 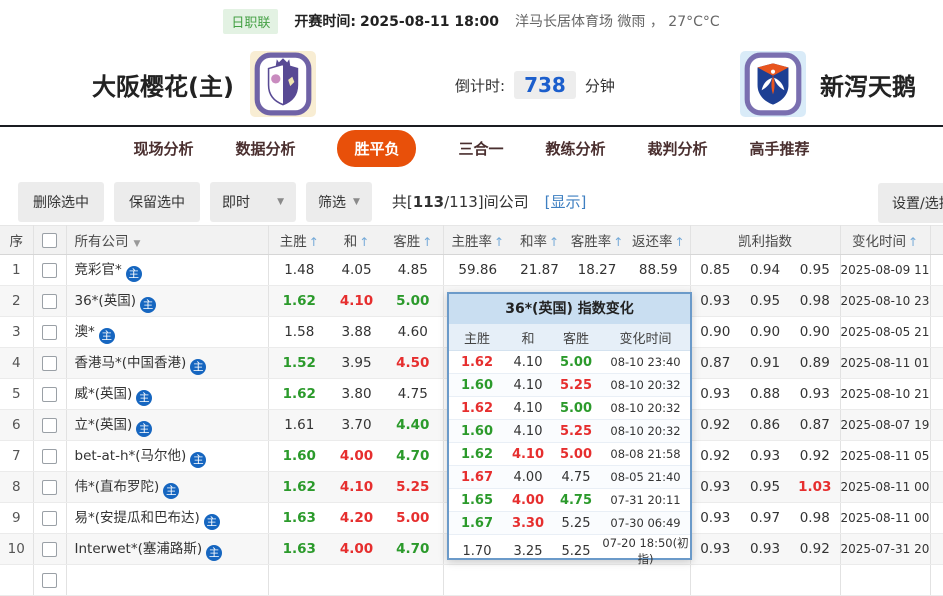 What do you see at coordinates (167, 394) in the screenshot?
I see `company-cell: 威*(英国) 主` at bounding box center [167, 394].